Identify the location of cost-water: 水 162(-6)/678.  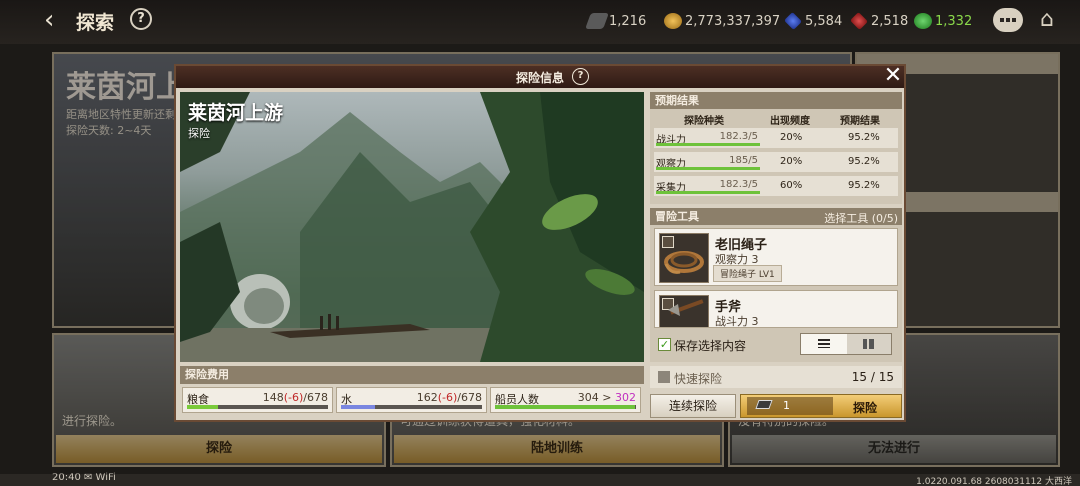
(411, 400).